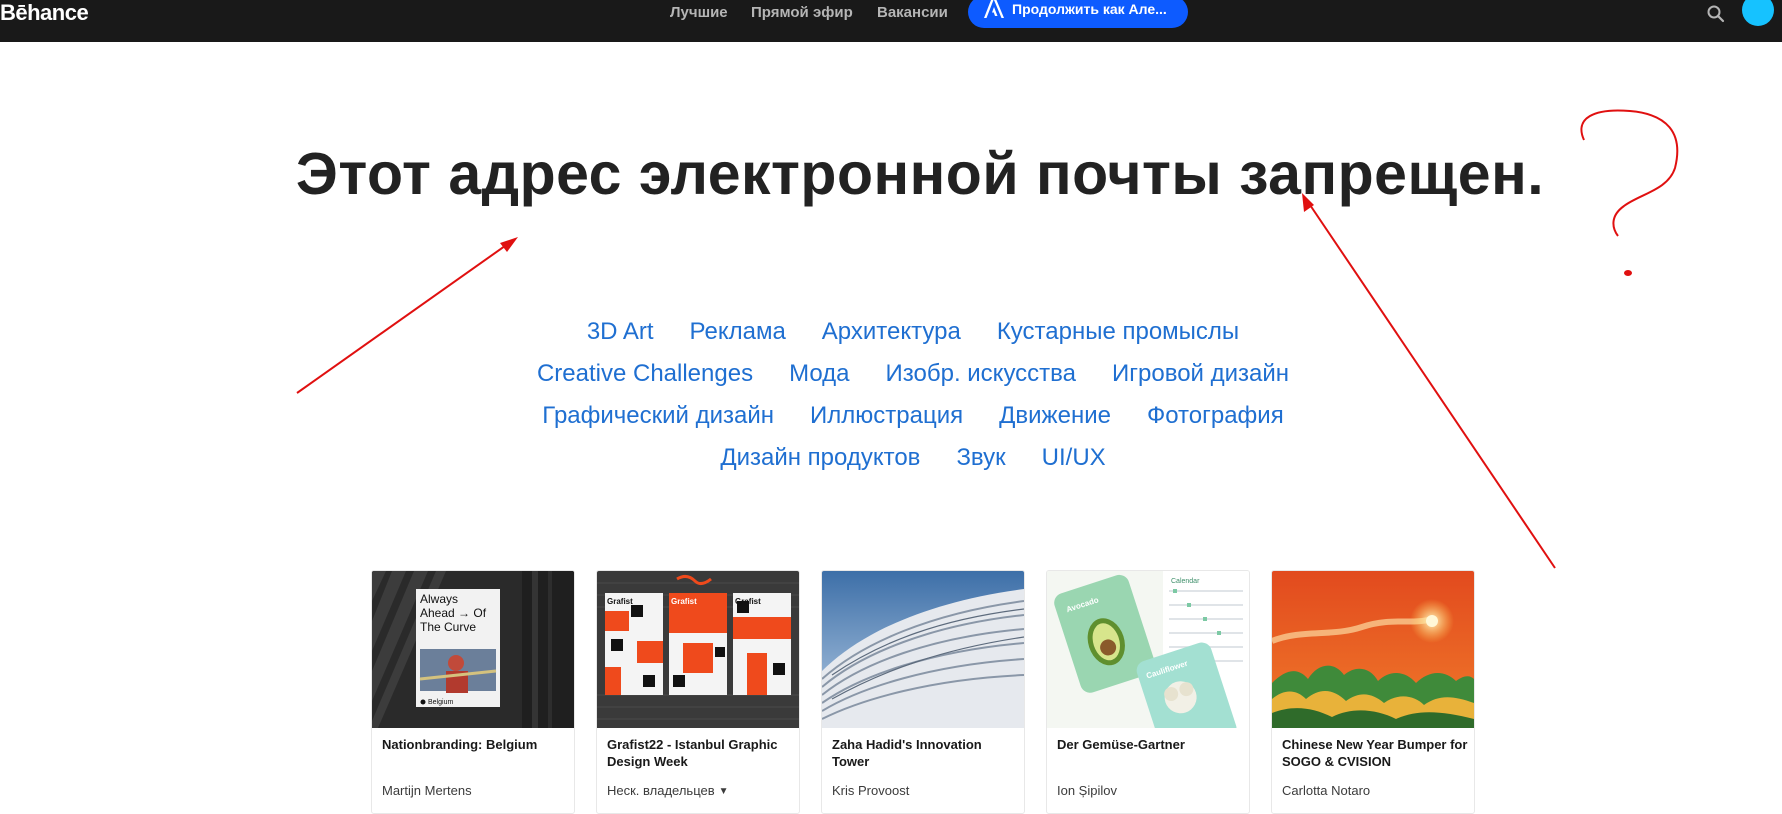 The height and width of the screenshot is (814, 1782). I want to click on owner-name: Martijn Mertens, so click(427, 790).